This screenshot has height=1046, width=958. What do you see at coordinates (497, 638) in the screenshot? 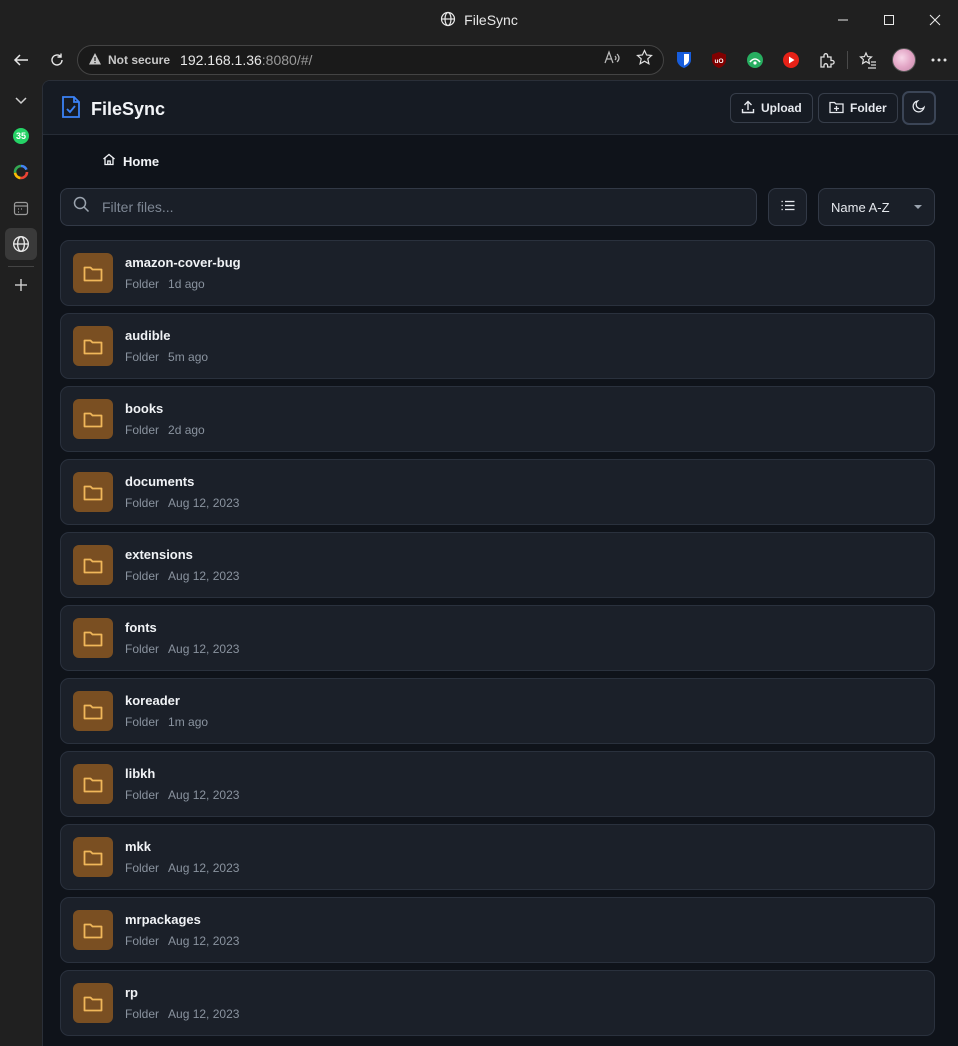
I see `file-row: fonts Folder Aug 12, 2023` at bounding box center [497, 638].